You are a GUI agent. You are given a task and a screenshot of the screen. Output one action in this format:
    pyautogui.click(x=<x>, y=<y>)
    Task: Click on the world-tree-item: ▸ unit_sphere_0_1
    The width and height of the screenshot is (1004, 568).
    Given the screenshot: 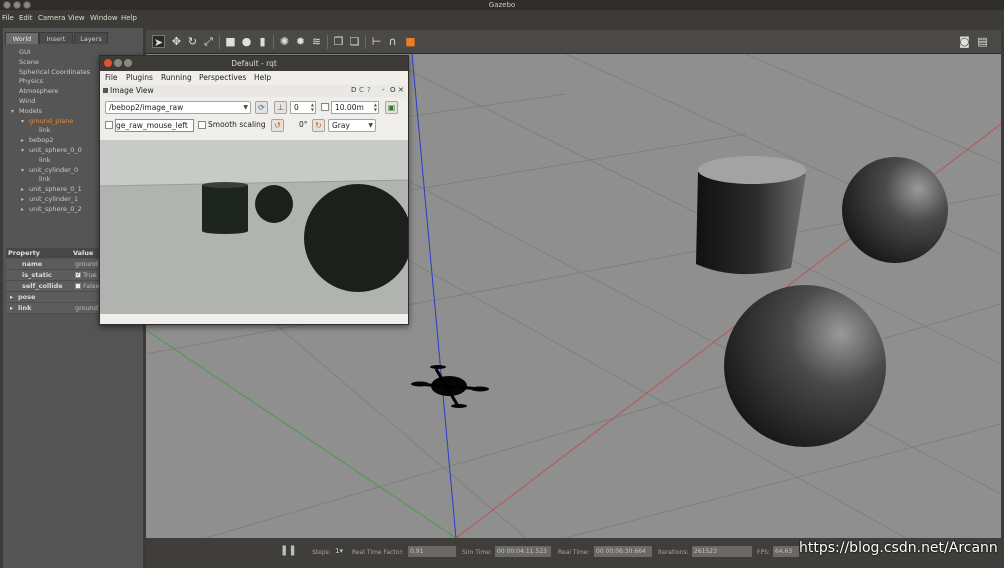 What is the action you would take?
    pyautogui.click(x=51, y=189)
    